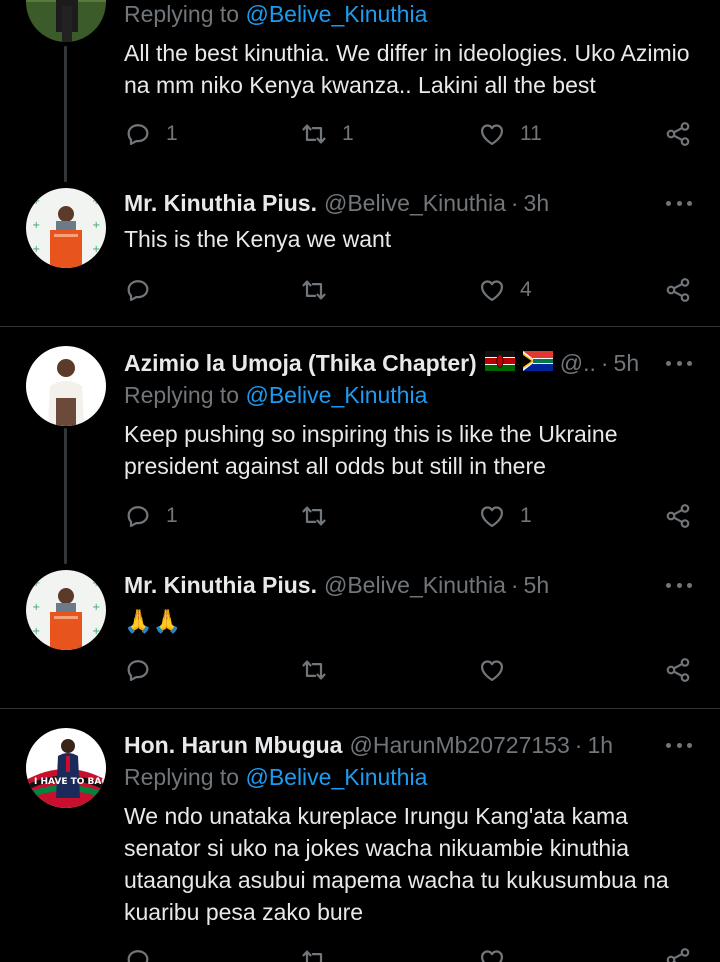  Describe the element at coordinates (172, 515) in the screenshot. I see `reply-count: 1` at that location.